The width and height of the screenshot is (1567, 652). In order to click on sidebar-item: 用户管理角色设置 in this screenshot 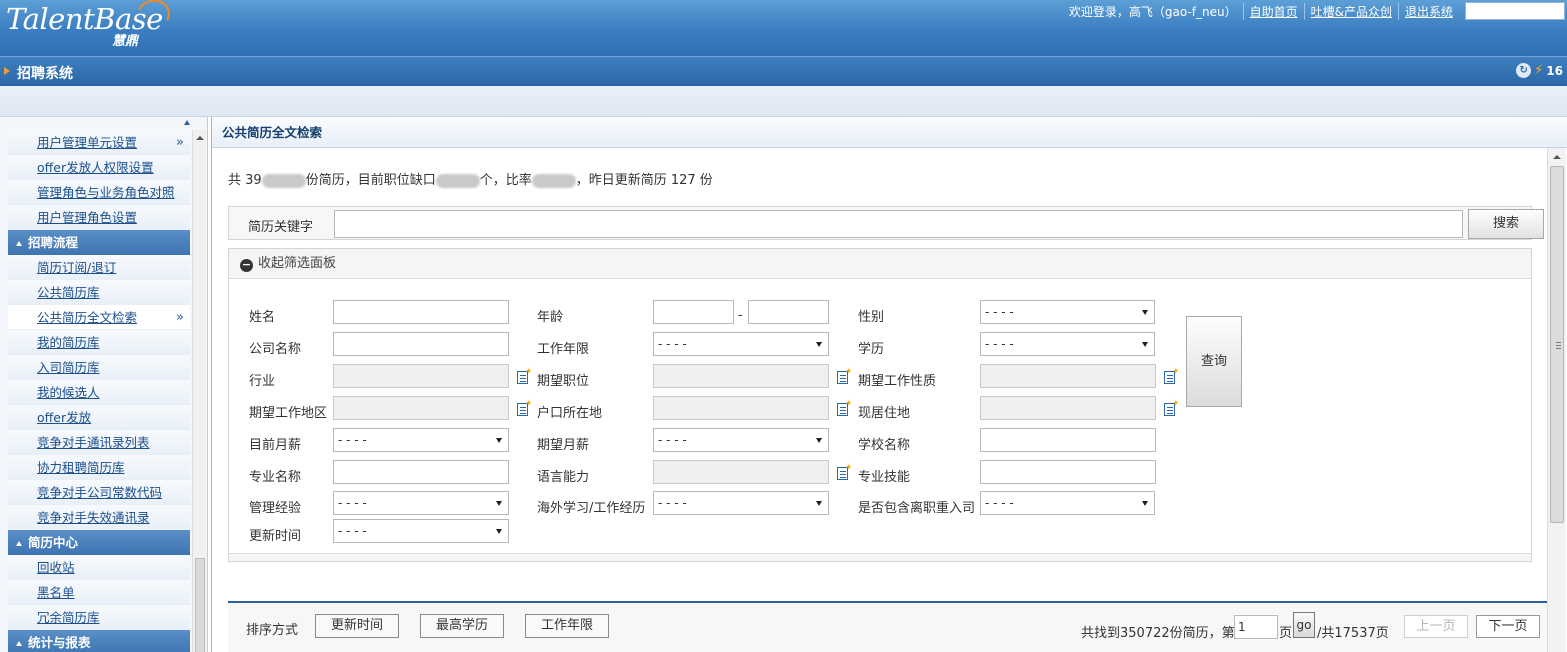, I will do `click(99, 217)`.